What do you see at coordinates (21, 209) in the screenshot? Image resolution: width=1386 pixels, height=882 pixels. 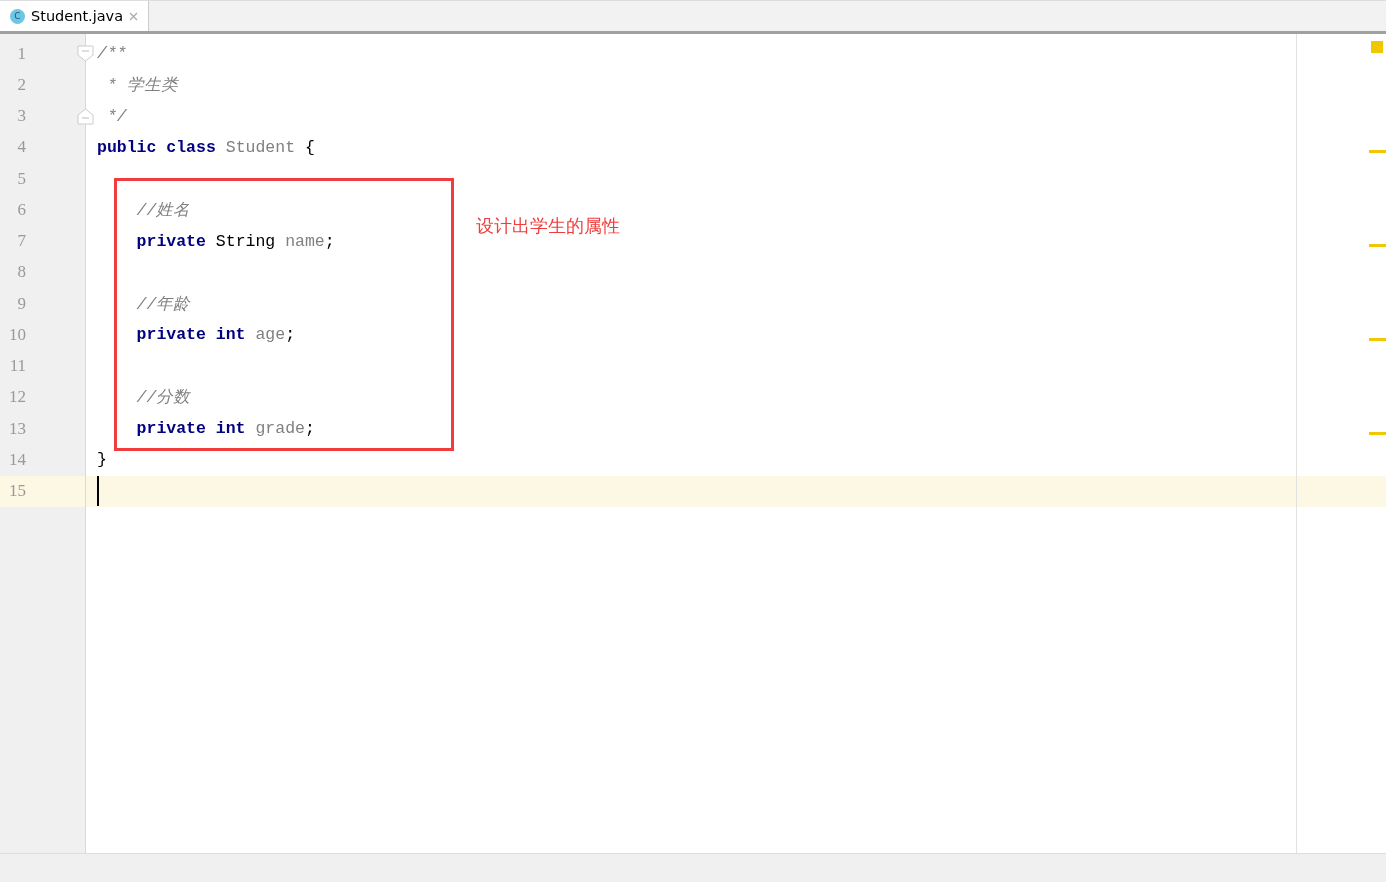 I see `line-number: 6` at bounding box center [21, 209].